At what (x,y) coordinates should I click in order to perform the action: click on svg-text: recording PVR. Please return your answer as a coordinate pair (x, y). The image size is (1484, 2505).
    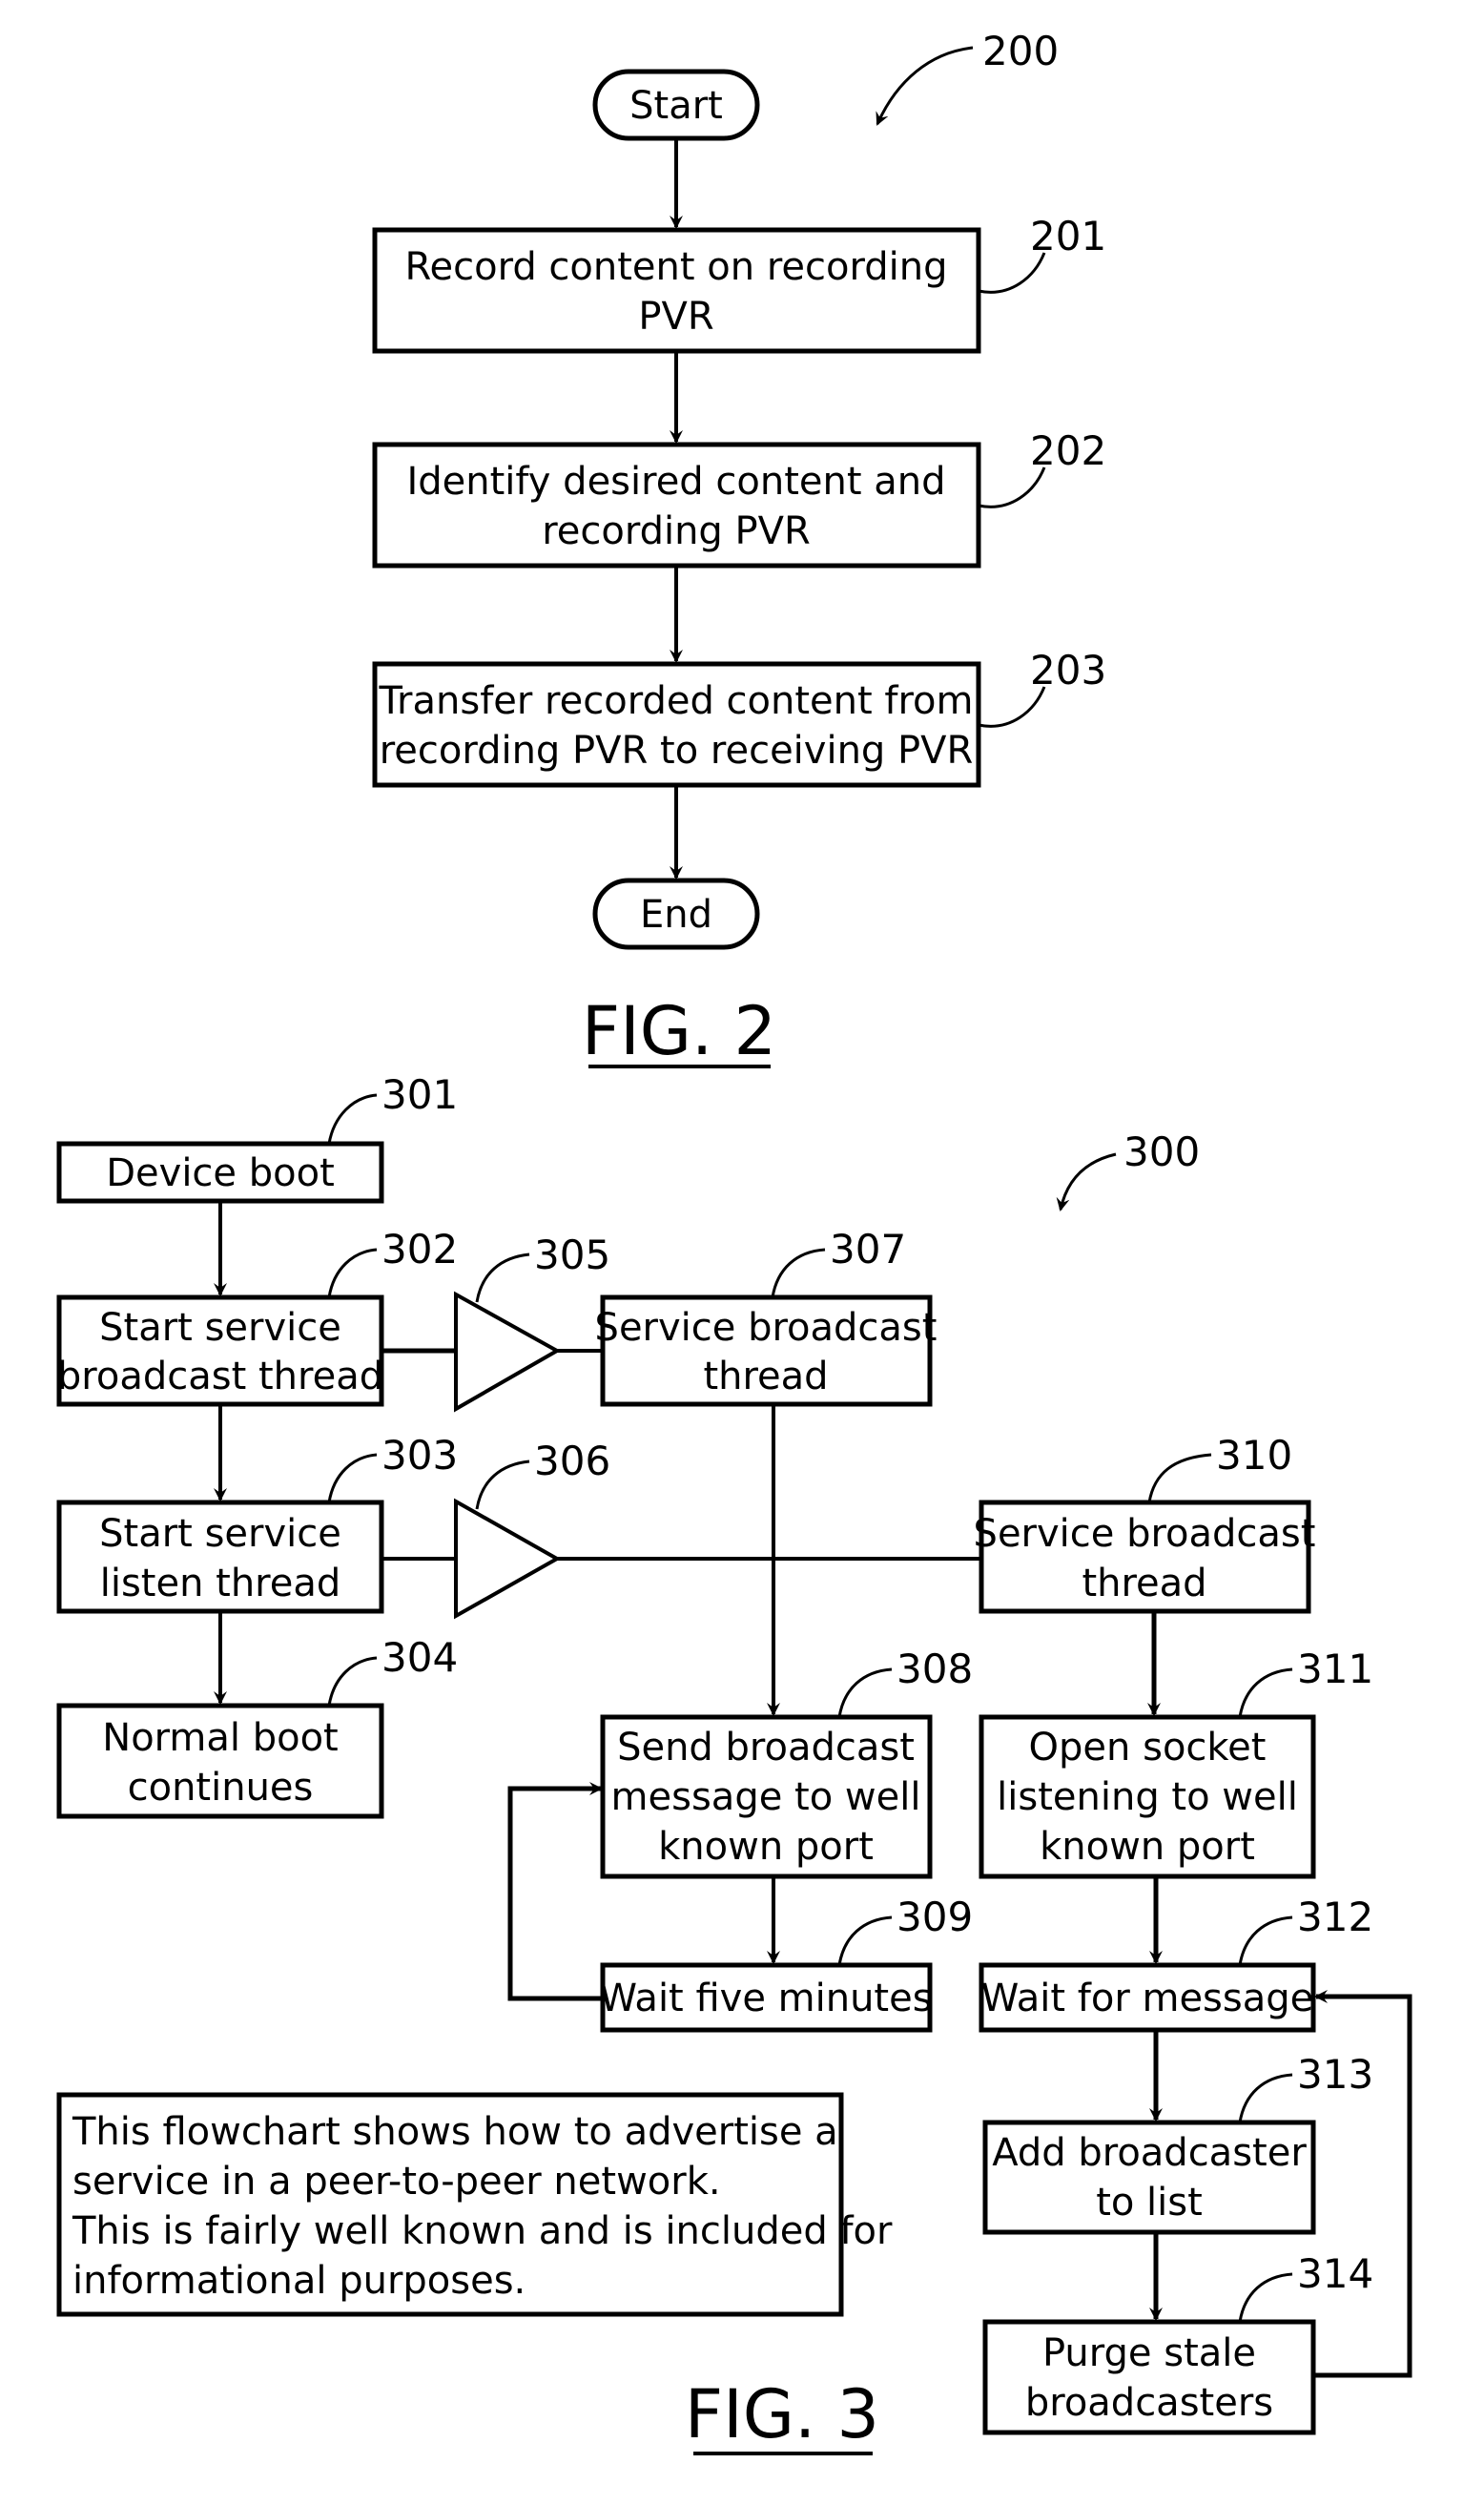
    Looking at the image, I should click on (676, 531).